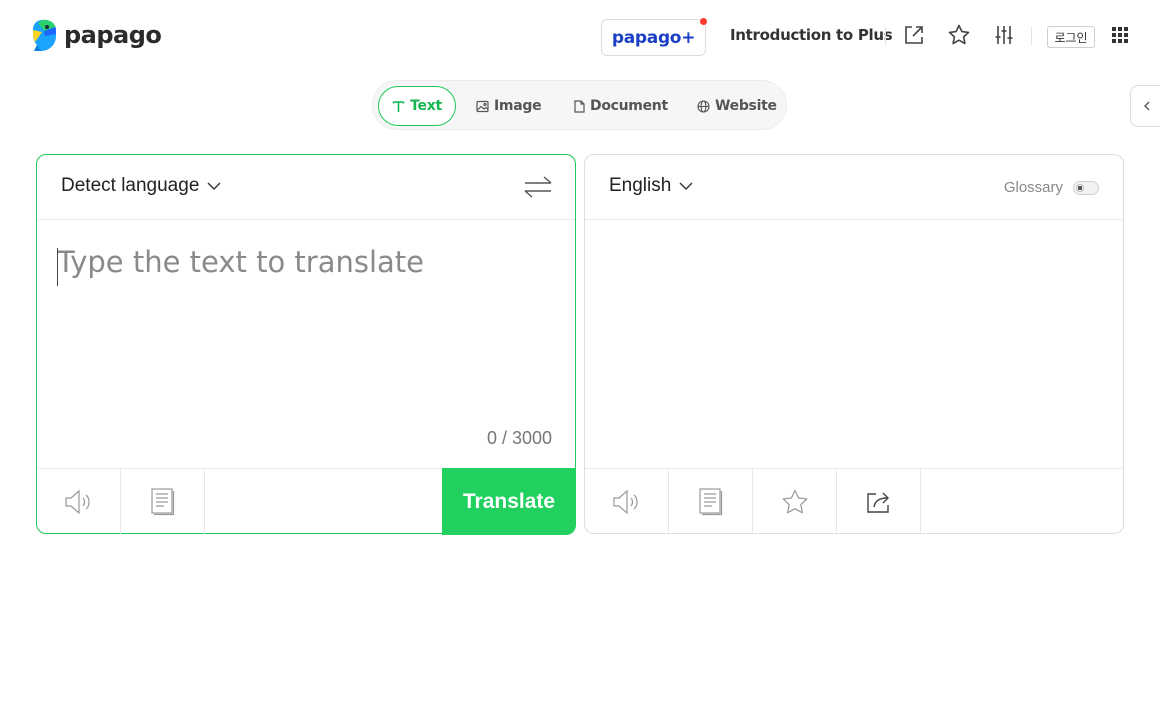  What do you see at coordinates (1080, 187) in the screenshot?
I see `toggle-knob` at bounding box center [1080, 187].